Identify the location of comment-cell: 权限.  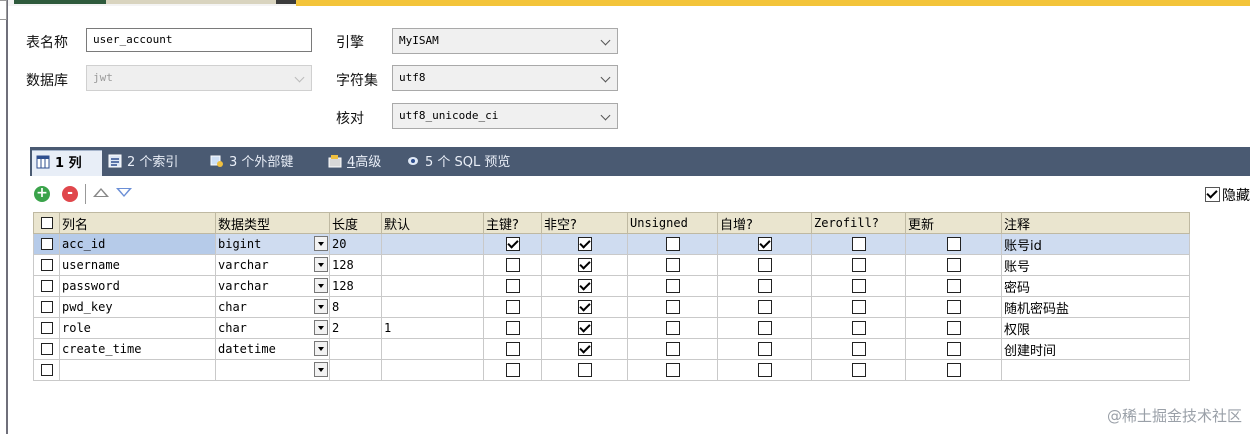
(1095, 328).